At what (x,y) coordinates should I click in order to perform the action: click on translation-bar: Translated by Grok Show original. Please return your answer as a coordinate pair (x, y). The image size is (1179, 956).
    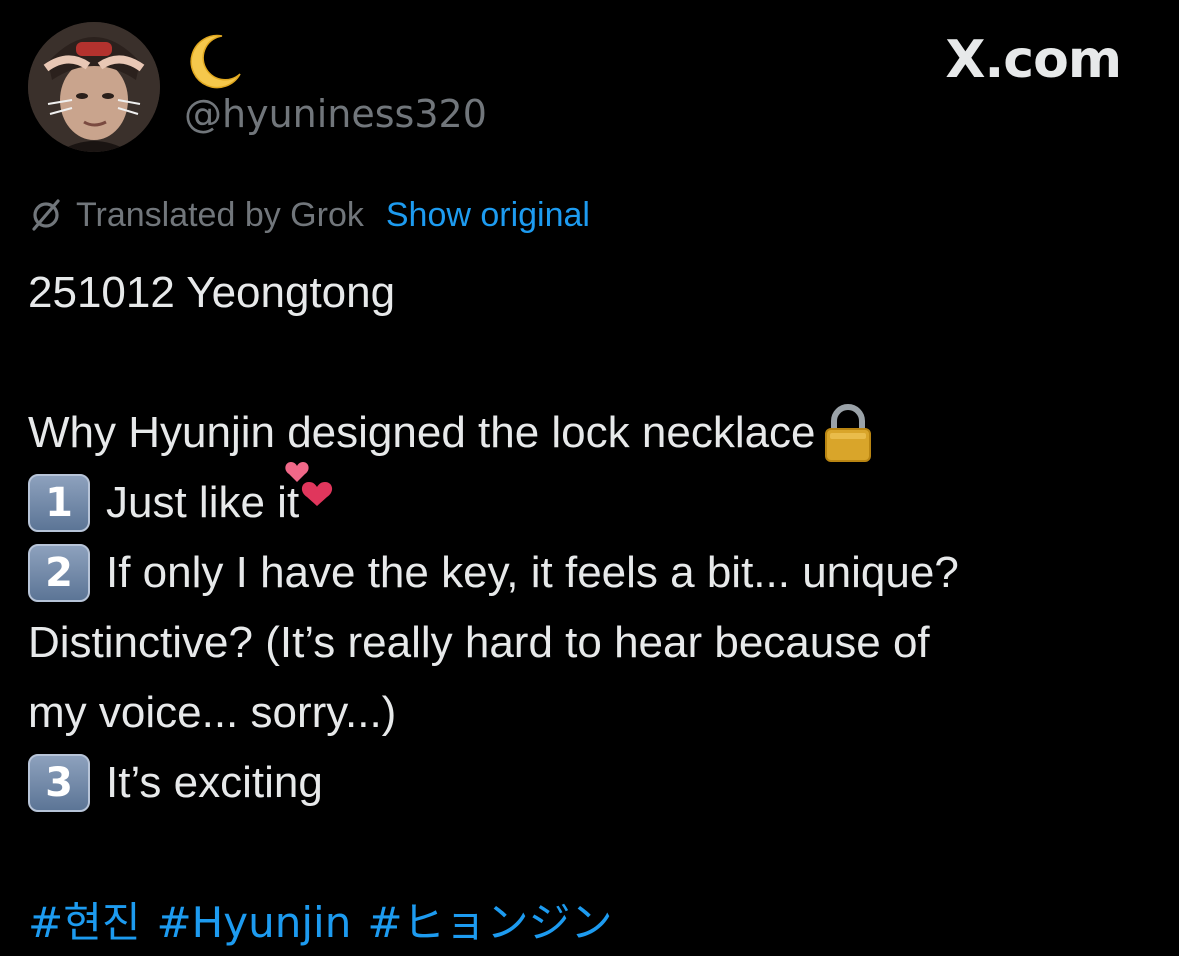
    Looking at the image, I should click on (309, 215).